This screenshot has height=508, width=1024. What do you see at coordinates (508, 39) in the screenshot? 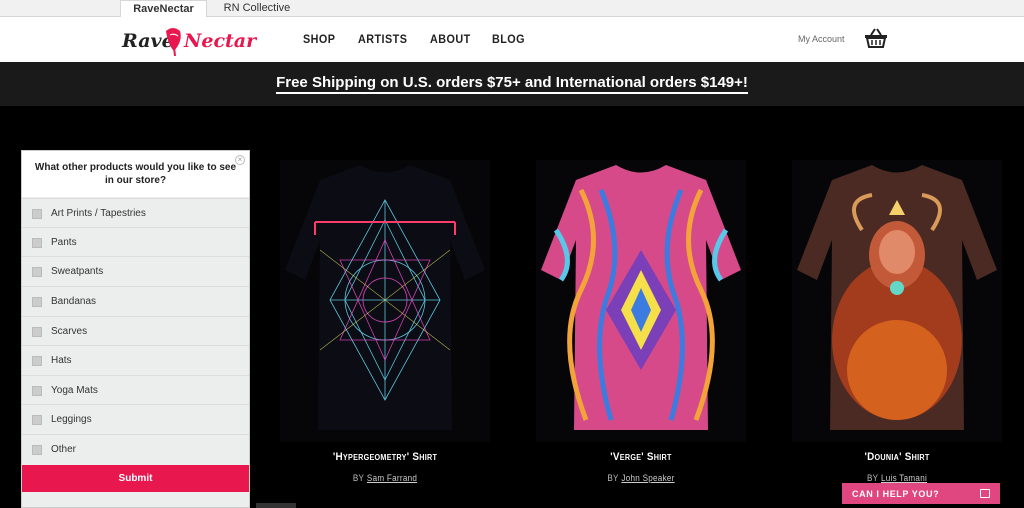
I see `nav-blog: BLOG` at bounding box center [508, 39].